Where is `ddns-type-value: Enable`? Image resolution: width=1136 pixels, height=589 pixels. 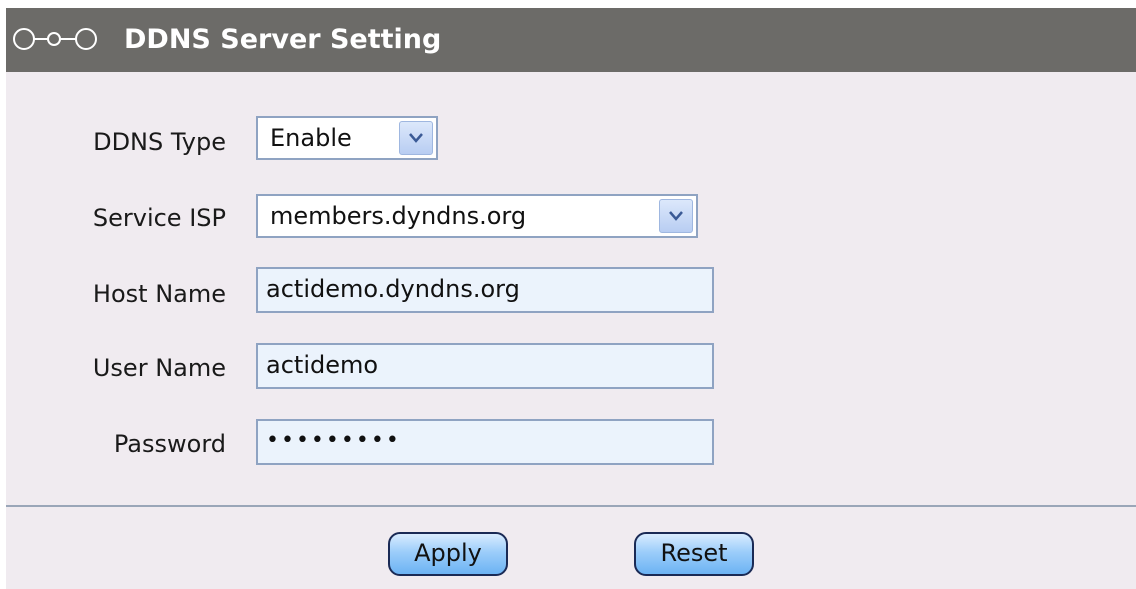 ddns-type-value: Enable is located at coordinates (311, 138).